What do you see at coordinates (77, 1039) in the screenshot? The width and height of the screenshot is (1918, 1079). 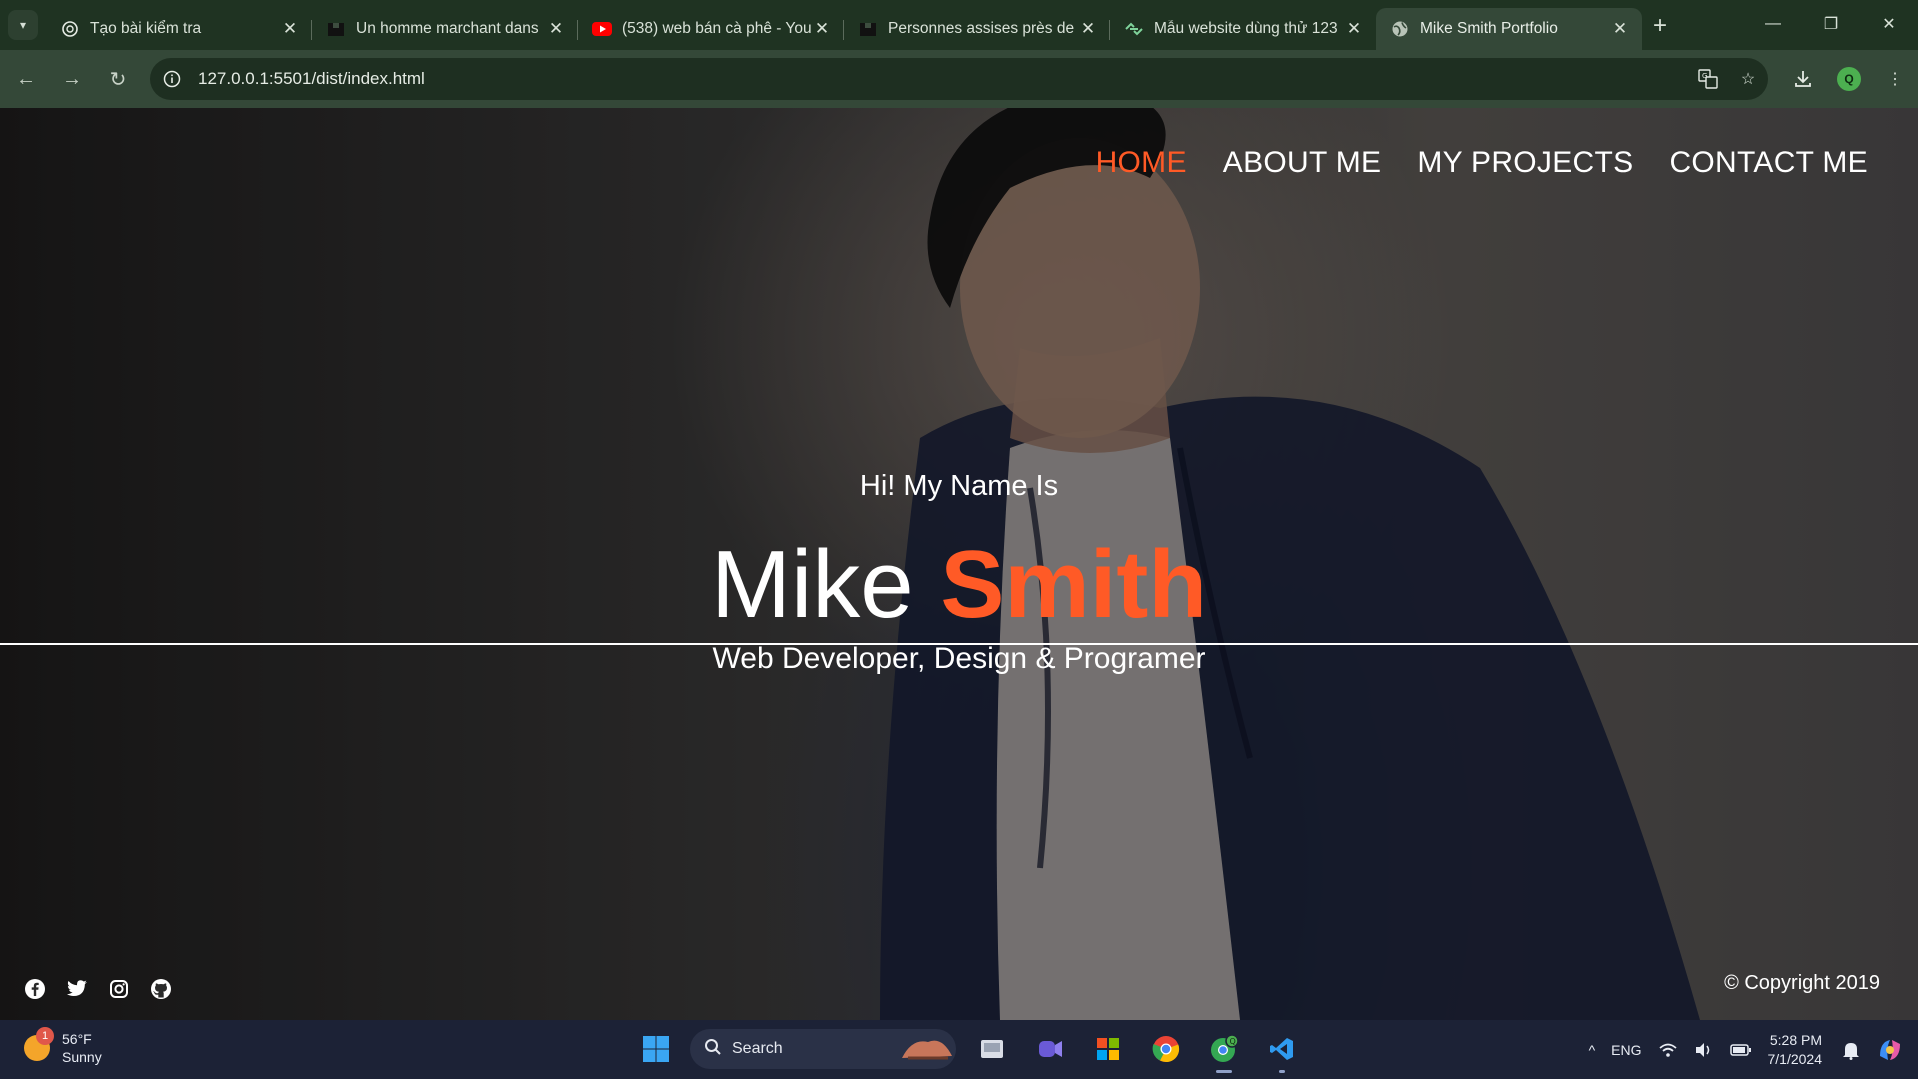 I see `weather-temp: 56°F` at bounding box center [77, 1039].